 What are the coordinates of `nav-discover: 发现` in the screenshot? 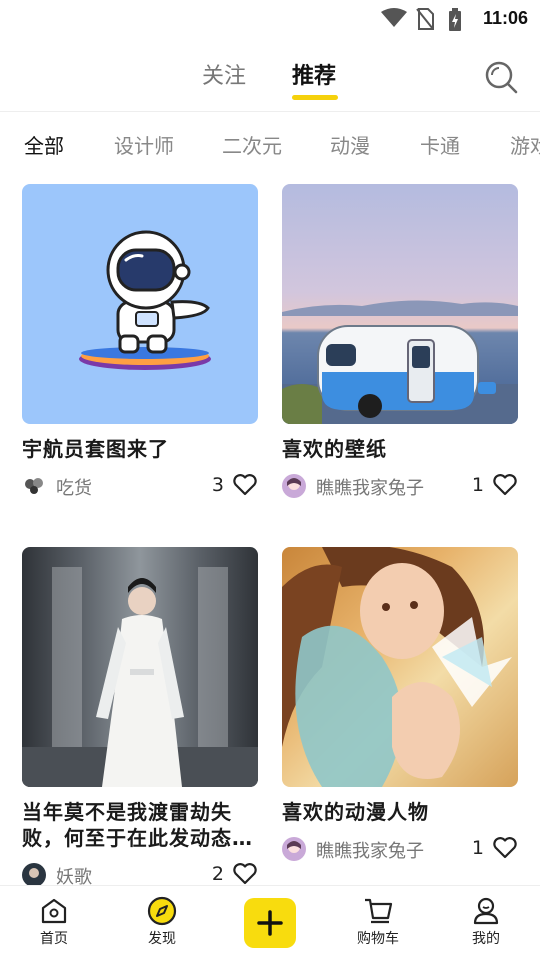 It's located at (162, 922).